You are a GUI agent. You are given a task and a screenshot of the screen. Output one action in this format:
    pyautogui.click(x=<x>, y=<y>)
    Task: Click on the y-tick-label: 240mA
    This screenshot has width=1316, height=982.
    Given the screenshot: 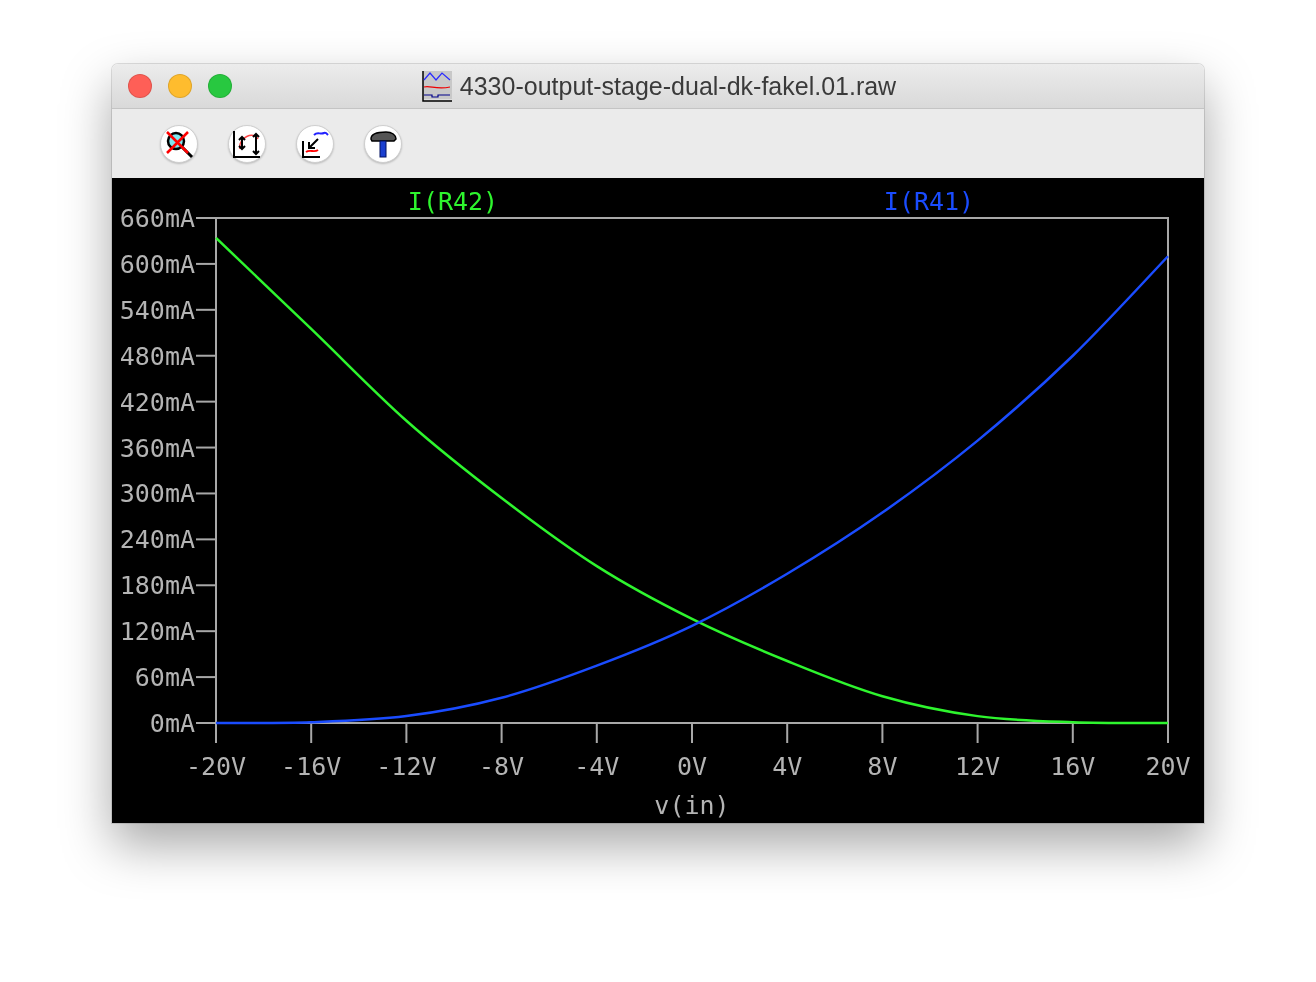 What is the action you would take?
    pyautogui.click(x=157, y=540)
    